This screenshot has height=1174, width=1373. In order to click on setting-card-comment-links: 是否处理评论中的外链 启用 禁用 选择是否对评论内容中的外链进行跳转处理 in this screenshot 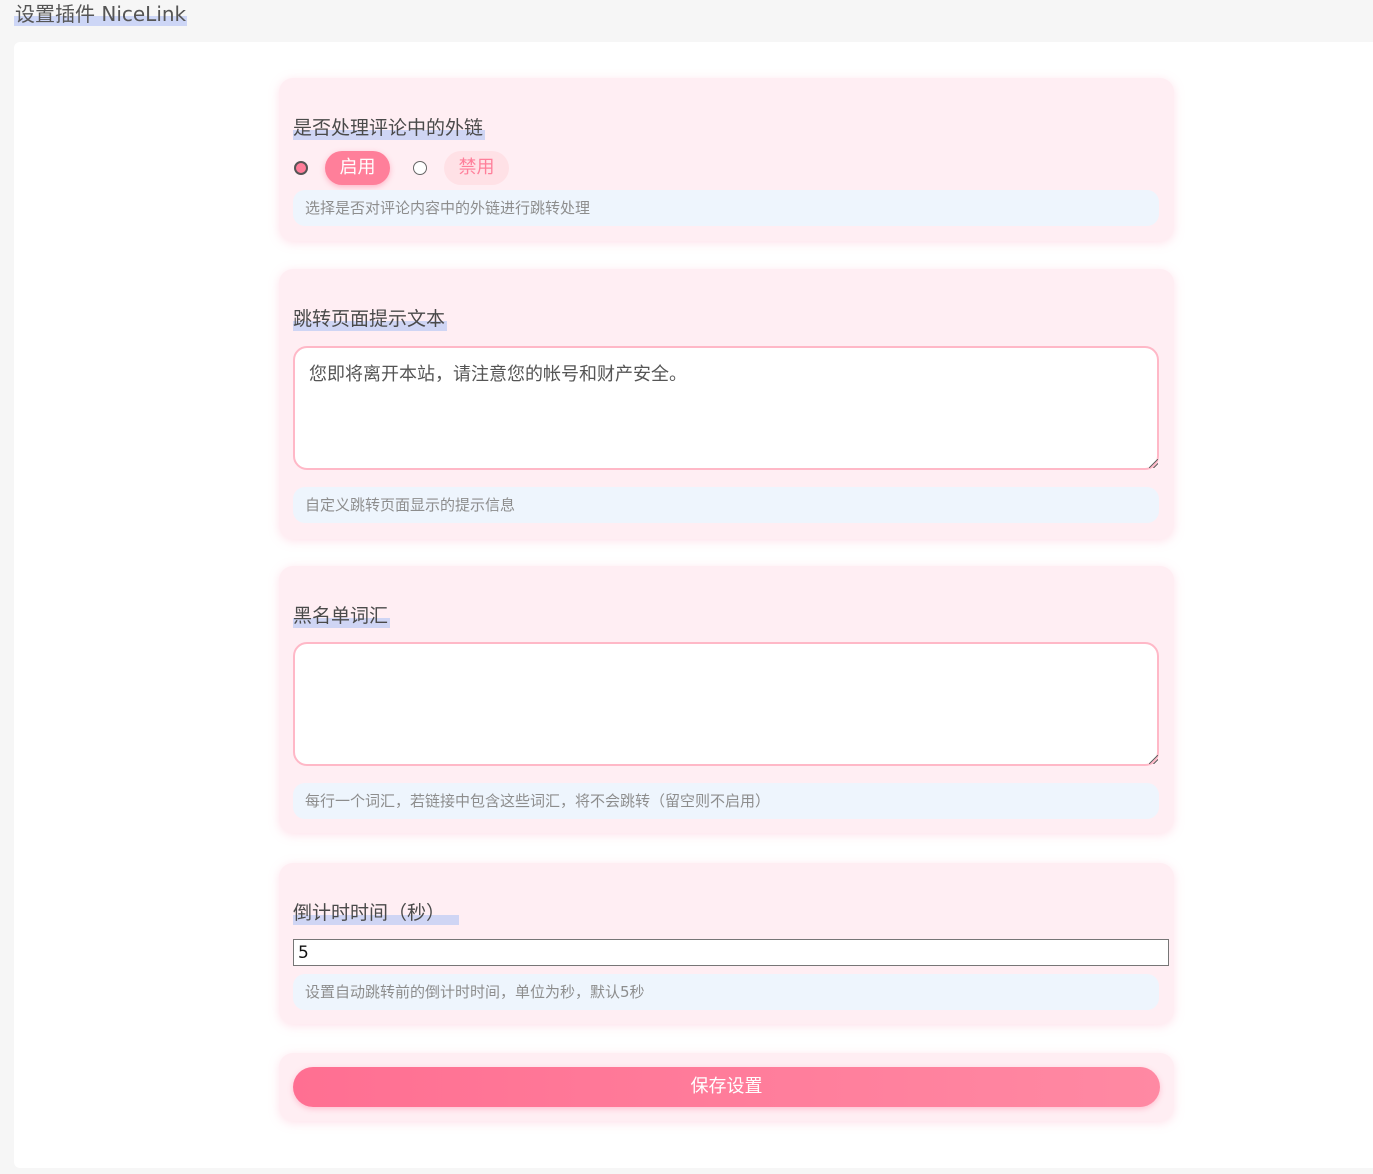, I will do `click(726, 159)`.